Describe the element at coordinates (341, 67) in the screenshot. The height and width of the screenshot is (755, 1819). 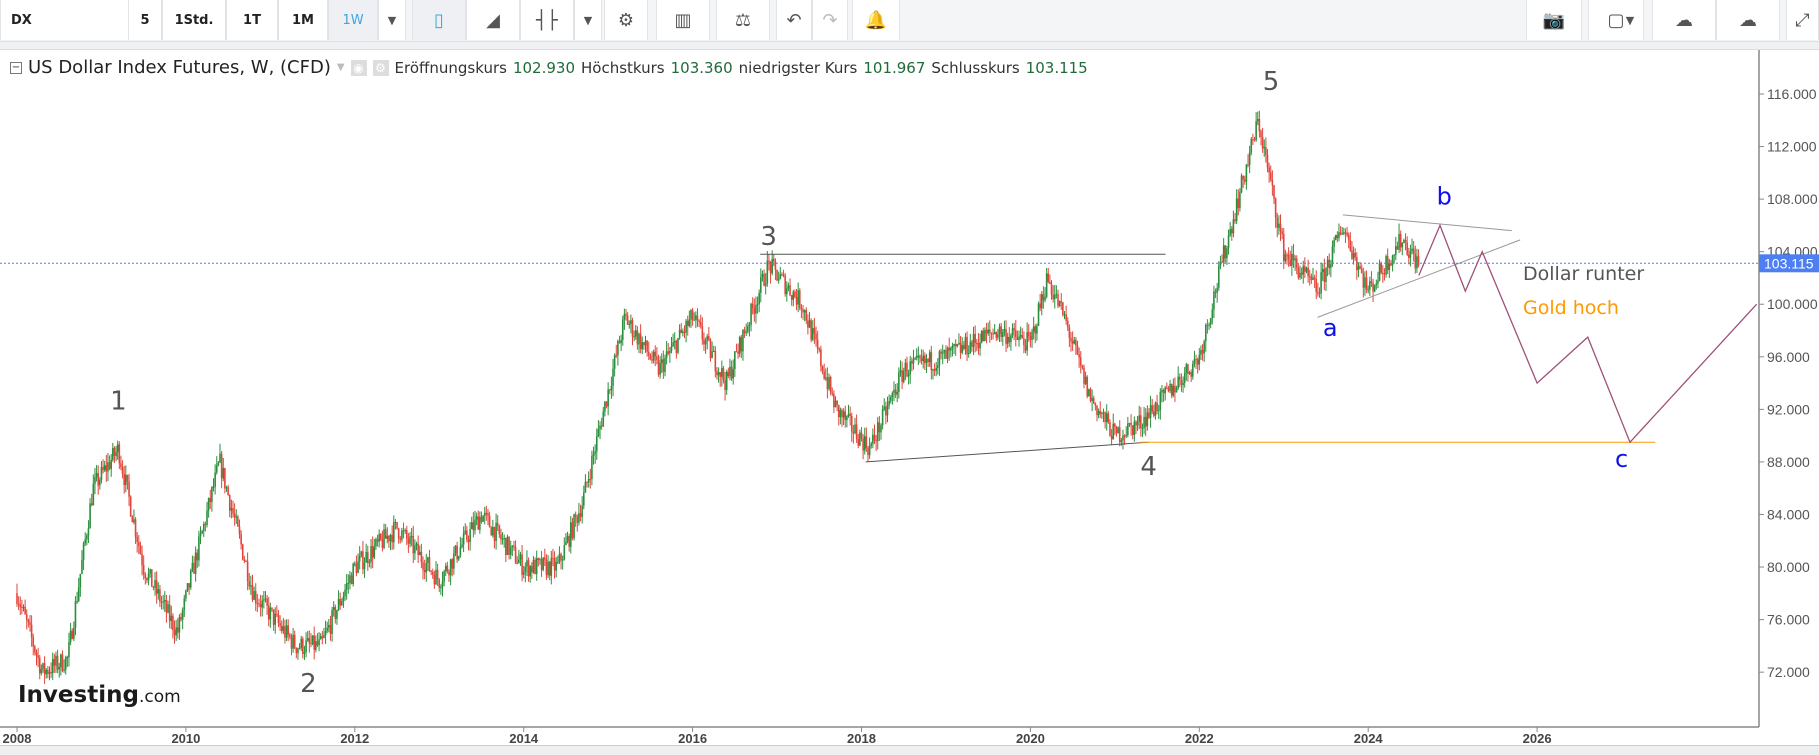
I see `title-dropdown-icon: ▼` at that location.